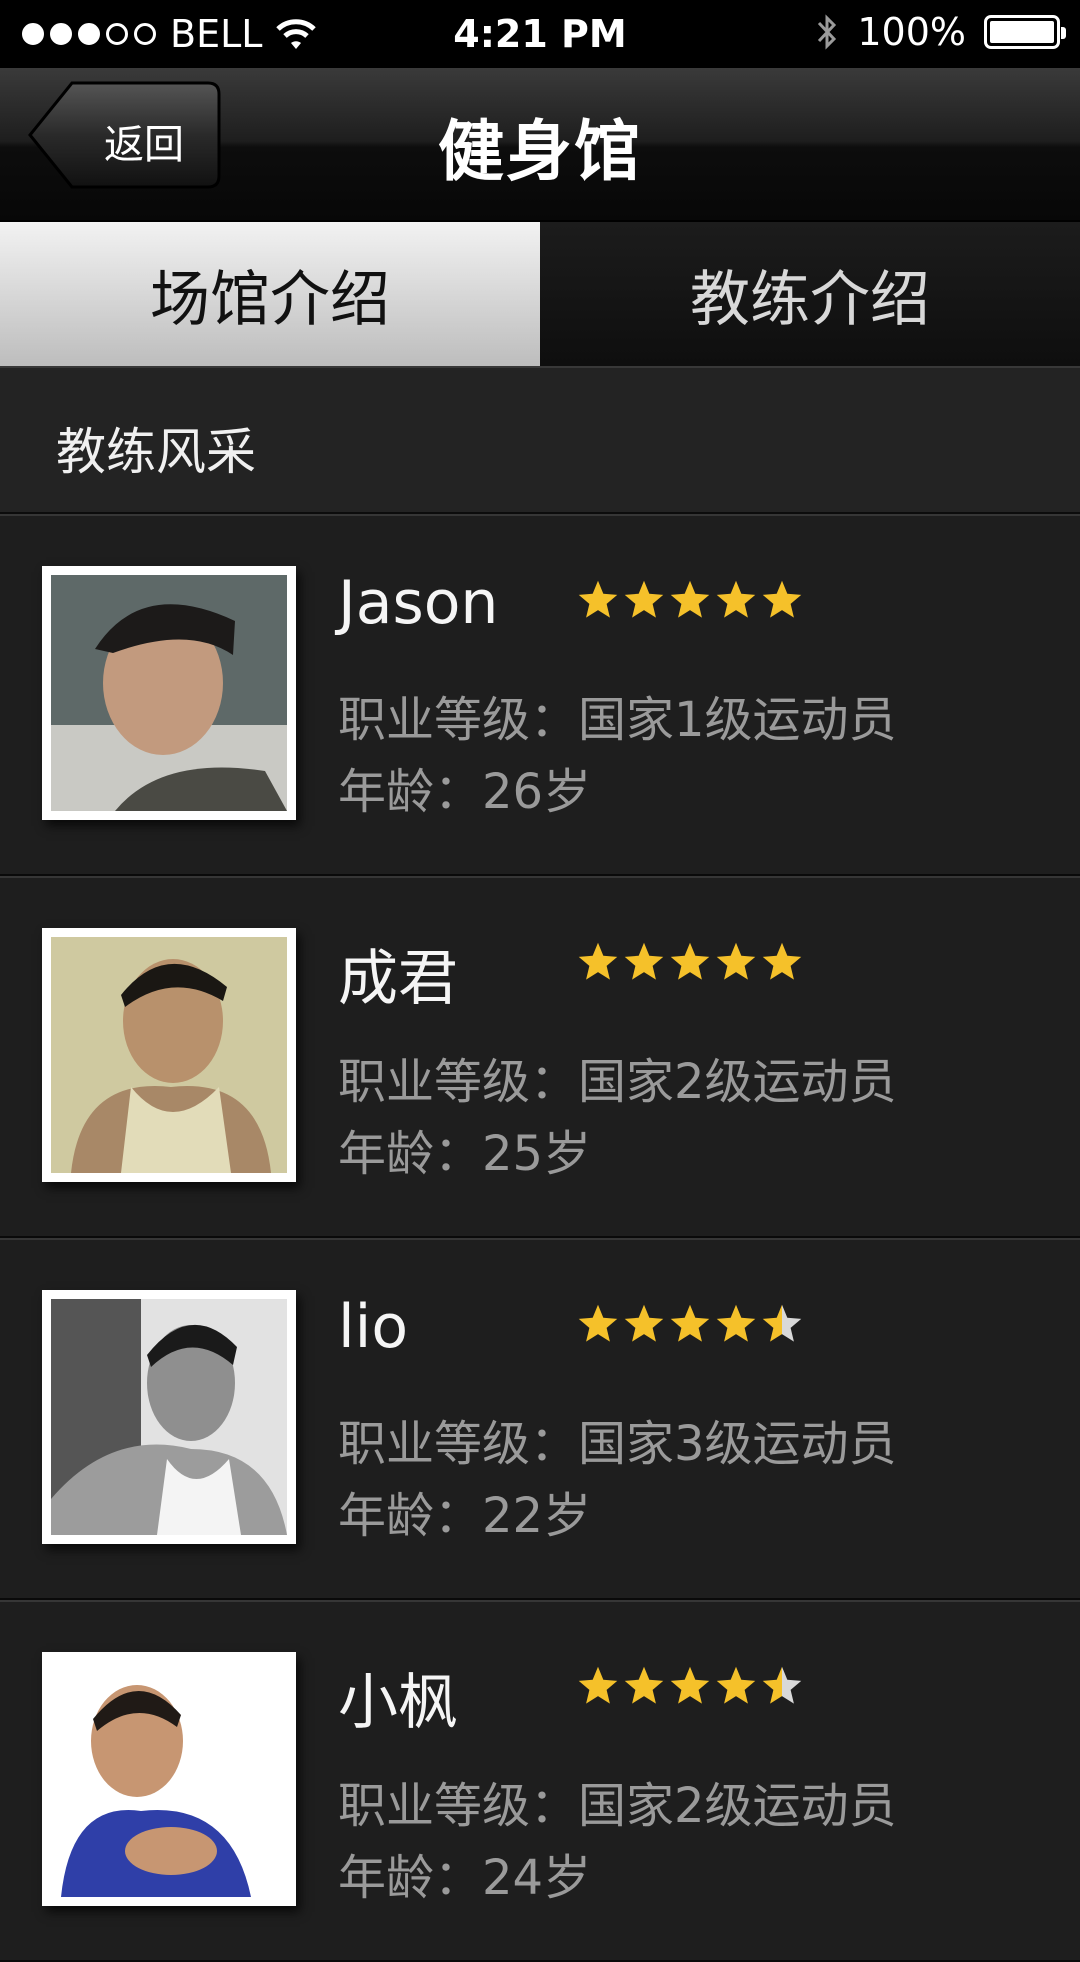 Image resolution: width=1080 pixels, height=1962 pixels. Describe the element at coordinates (540, 440) in the screenshot. I see `section-header: 教练风采` at that location.